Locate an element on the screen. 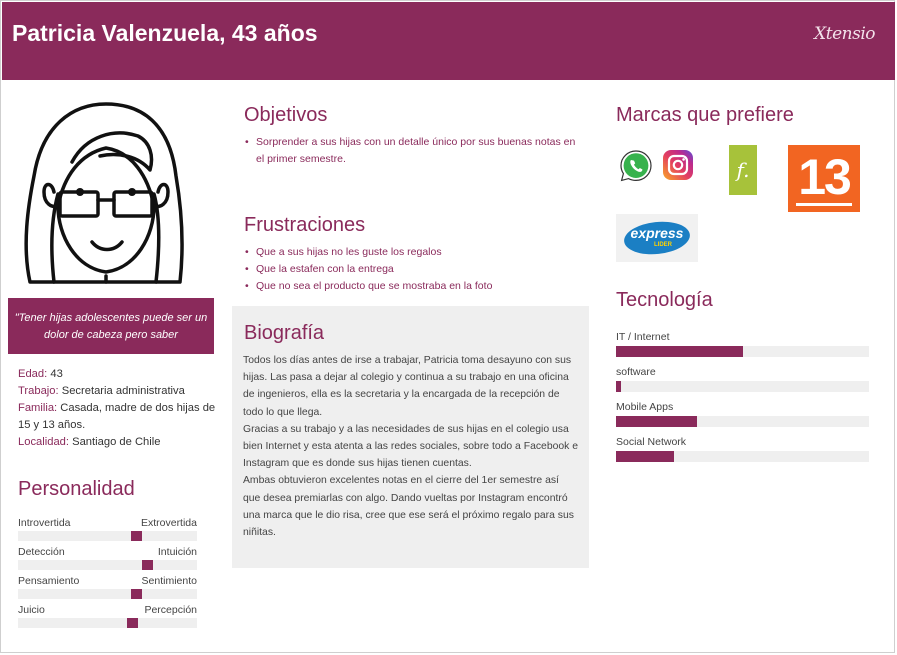 The image size is (897, 655). technology-bar: IT / Internet is located at coordinates (742, 346).